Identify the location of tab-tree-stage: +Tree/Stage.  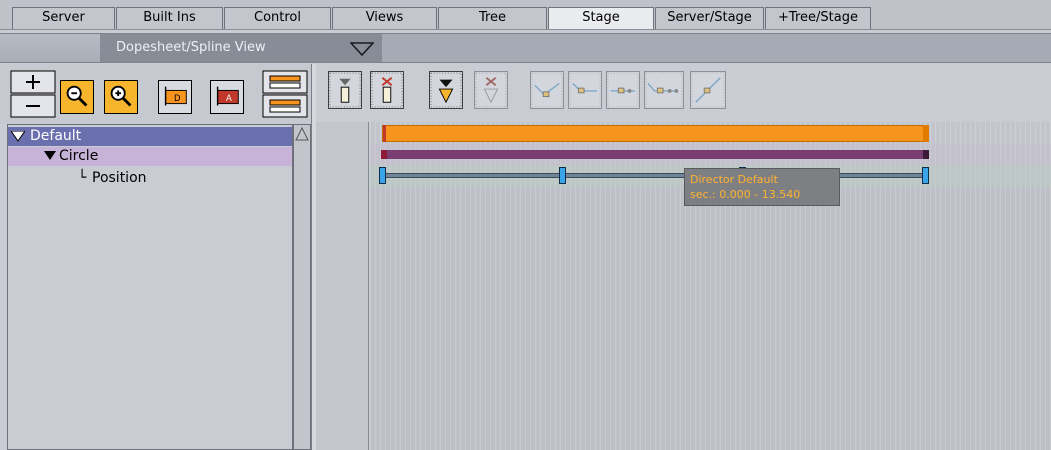
(818, 18).